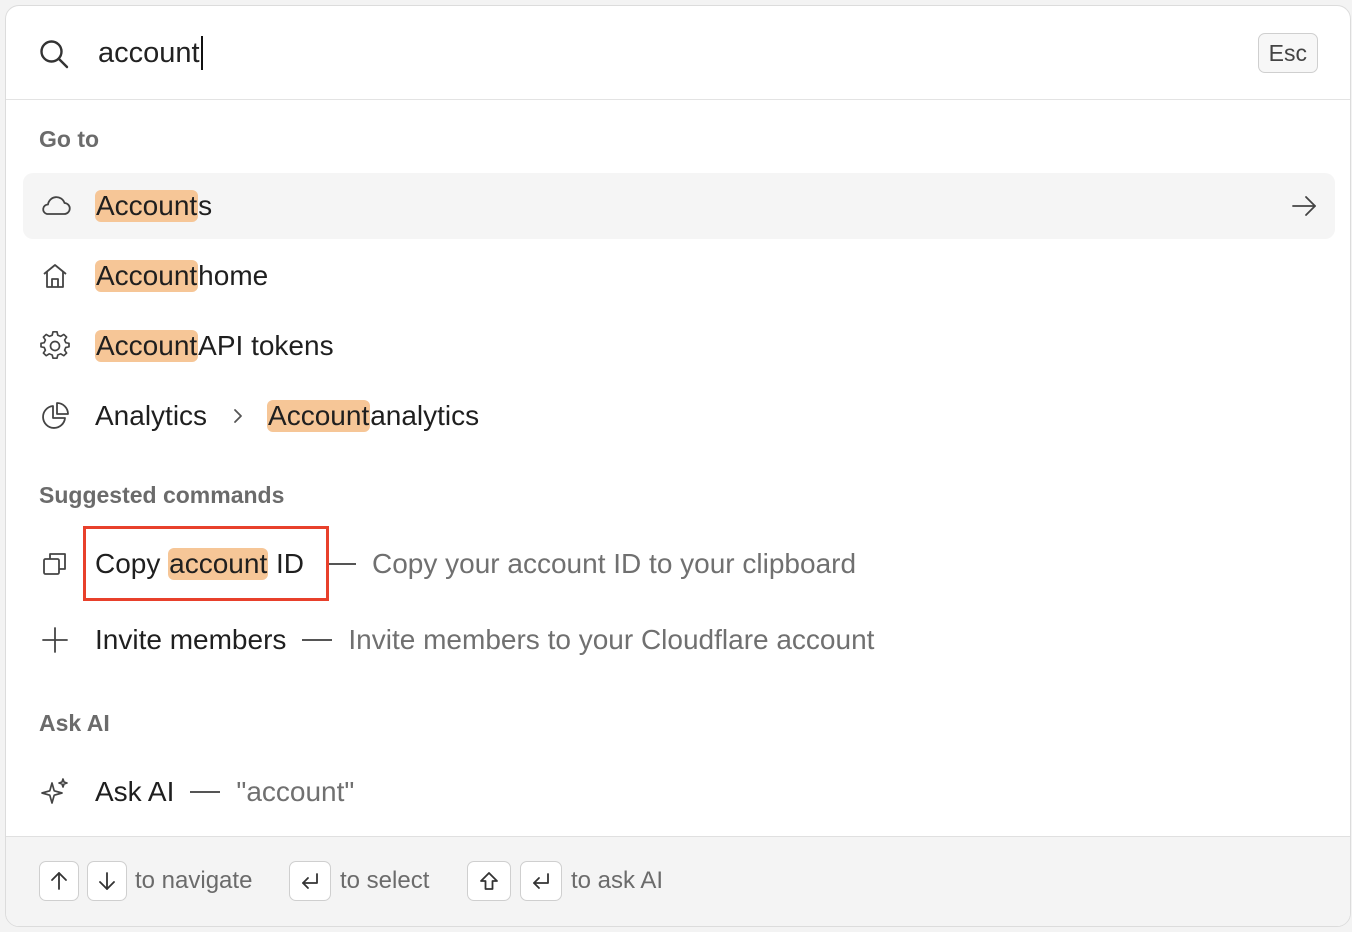 The width and height of the screenshot is (1352, 932). Describe the element at coordinates (55, 416) in the screenshot. I see `pie-chart-icon` at that location.